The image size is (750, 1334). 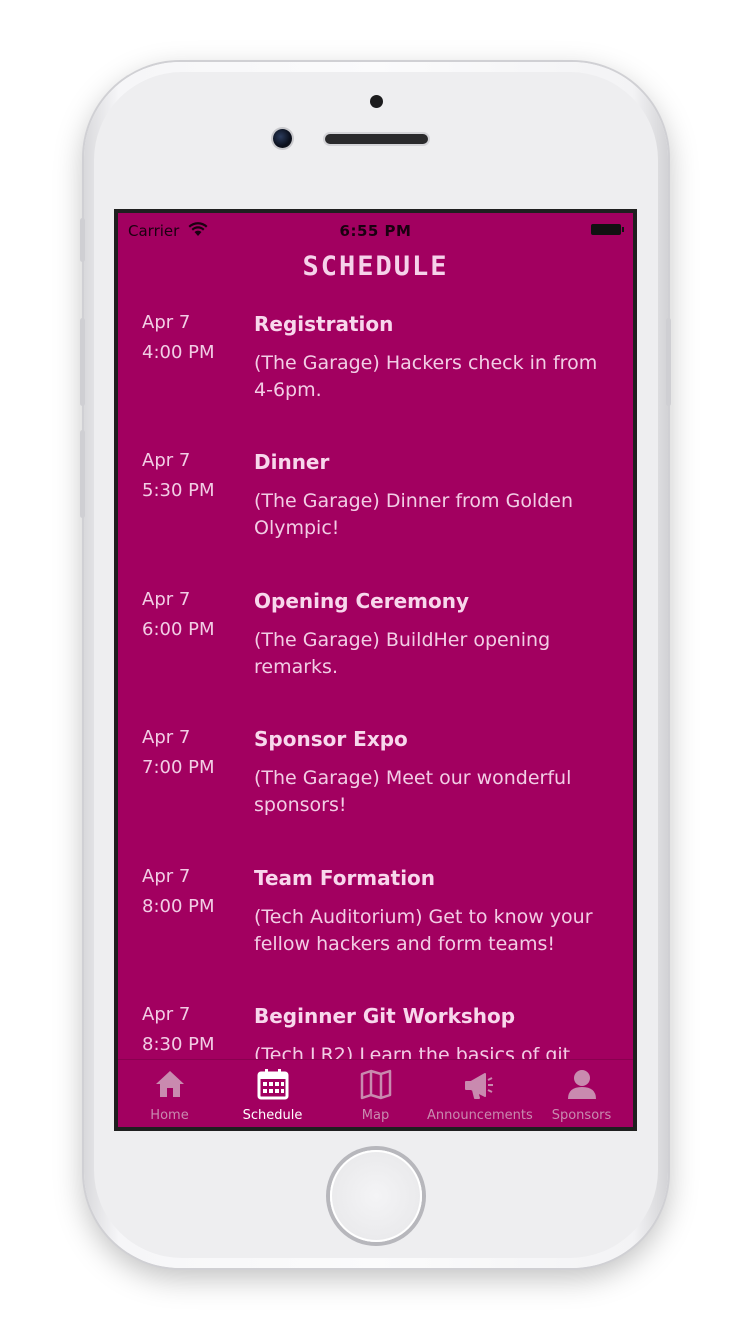 What do you see at coordinates (178, 490) in the screenshot?
I see `event-time: 5:30 PM` at bounding box center [178, 490].